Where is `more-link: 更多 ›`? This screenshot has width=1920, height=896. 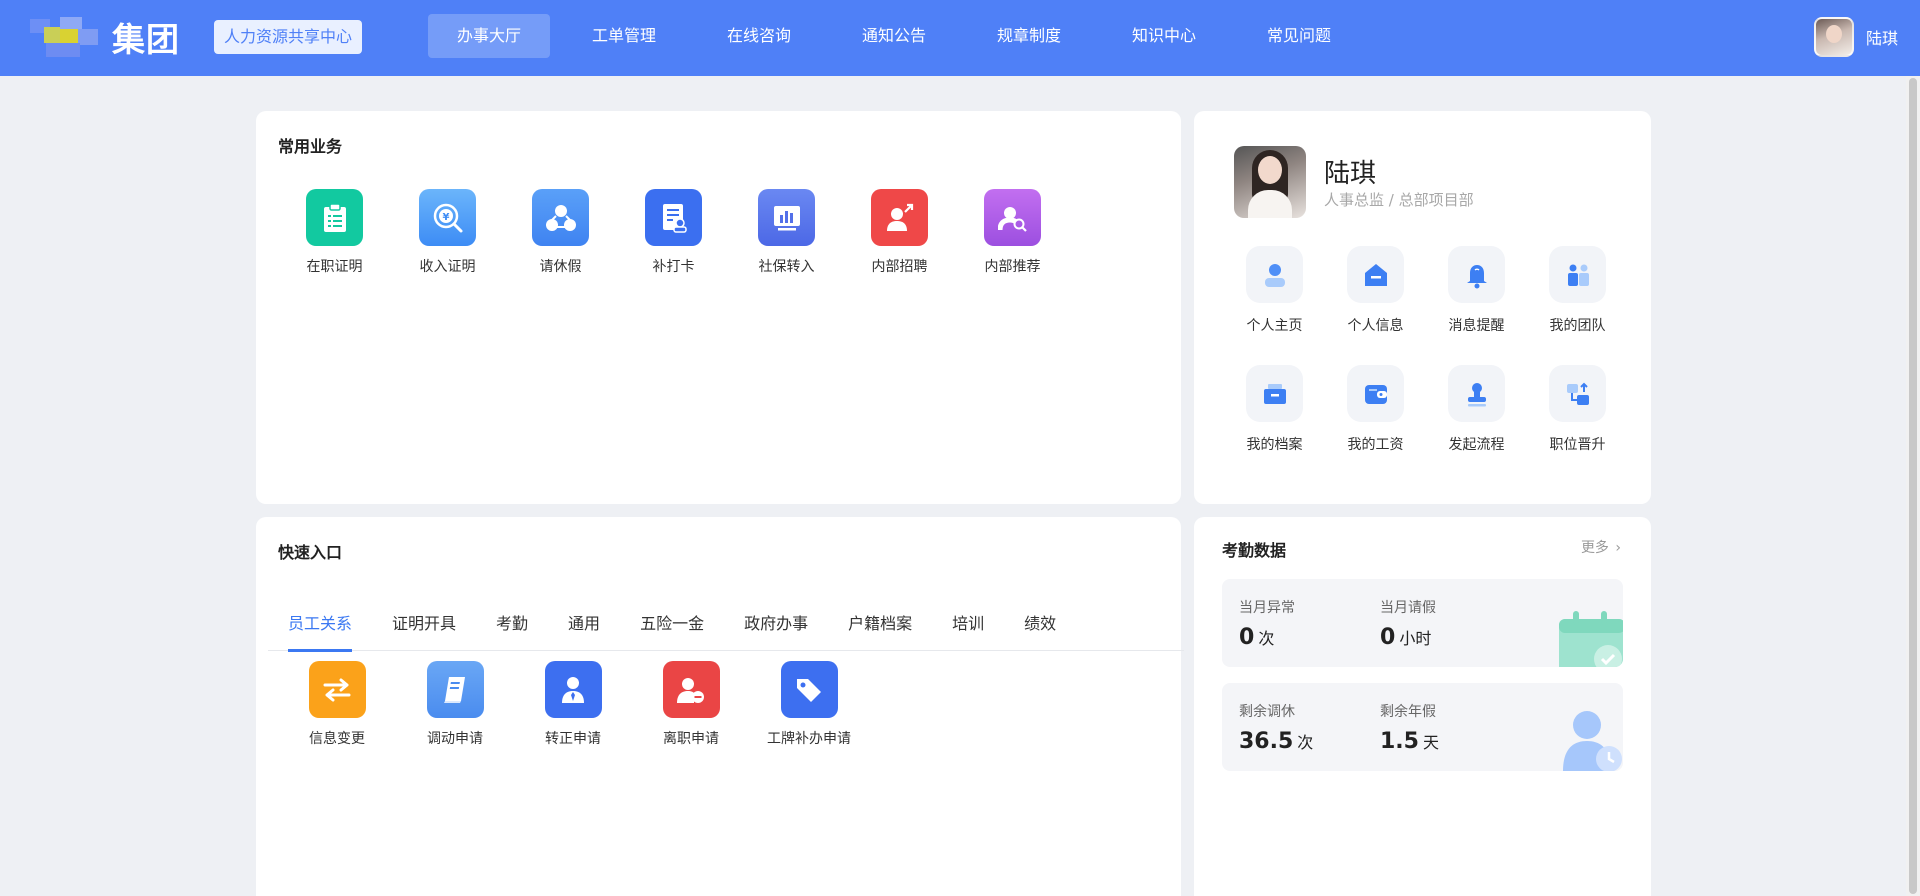 more-link: 更多 › is located at coordinates (1601, 547).